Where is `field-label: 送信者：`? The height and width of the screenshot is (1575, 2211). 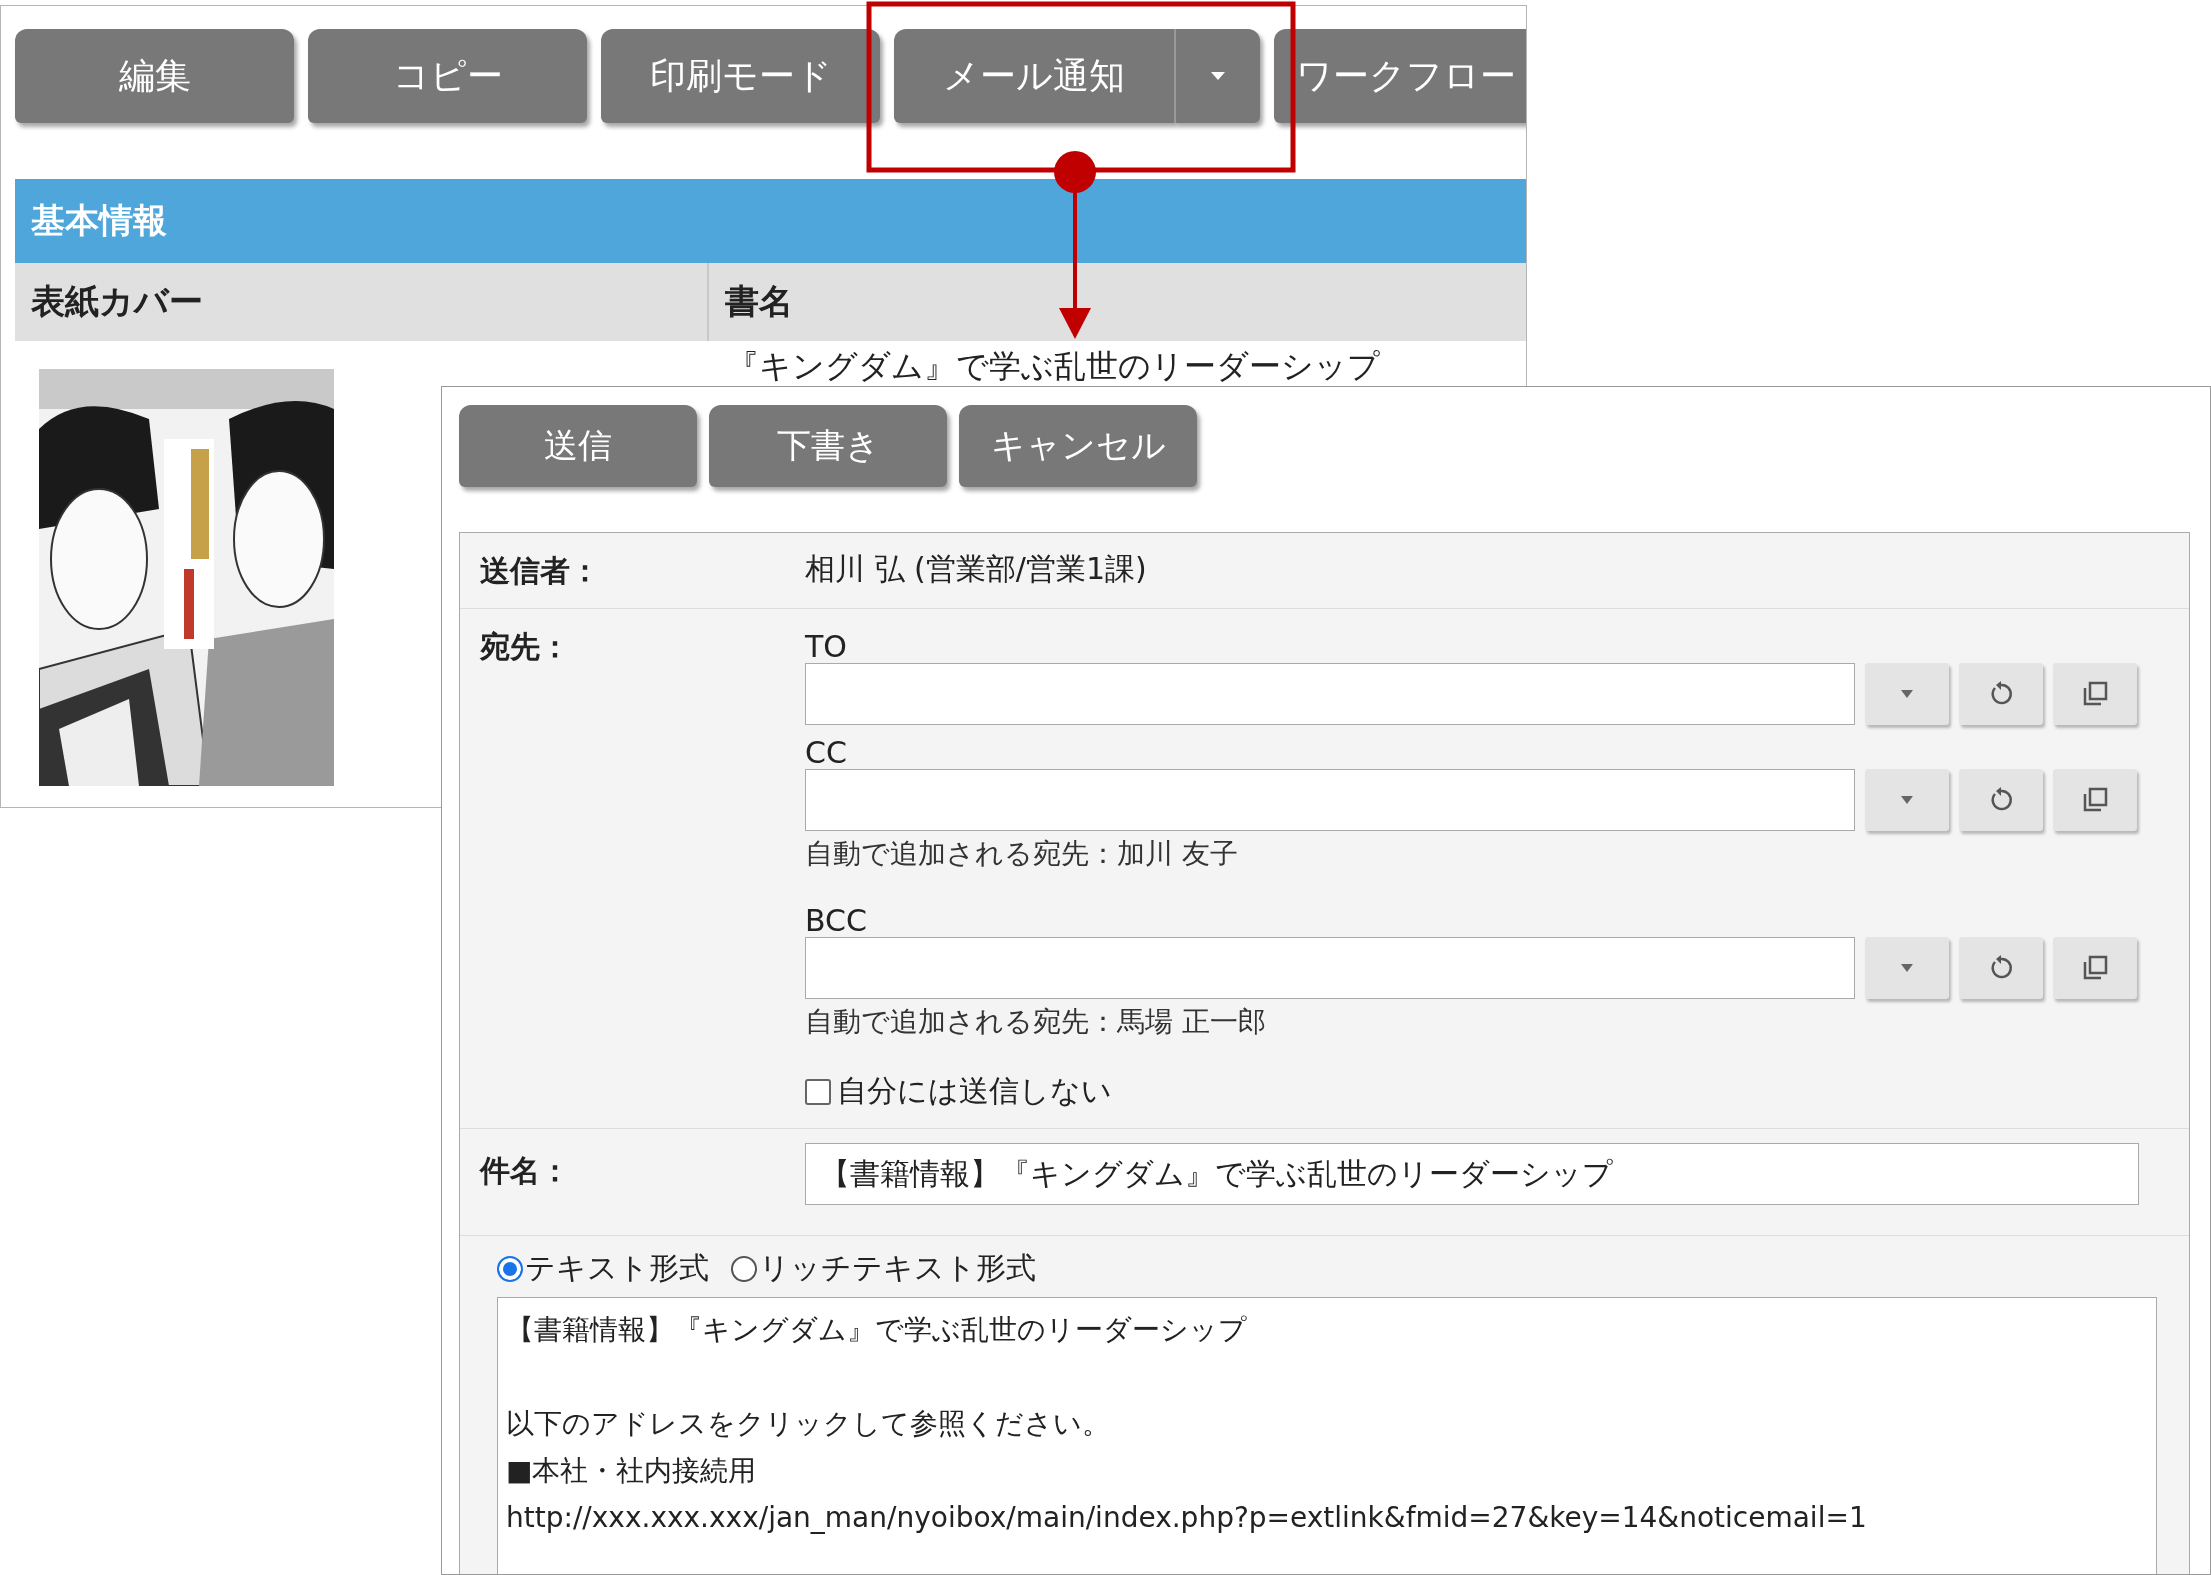 field-label: 送信者： is located at coordinates (540, 571).